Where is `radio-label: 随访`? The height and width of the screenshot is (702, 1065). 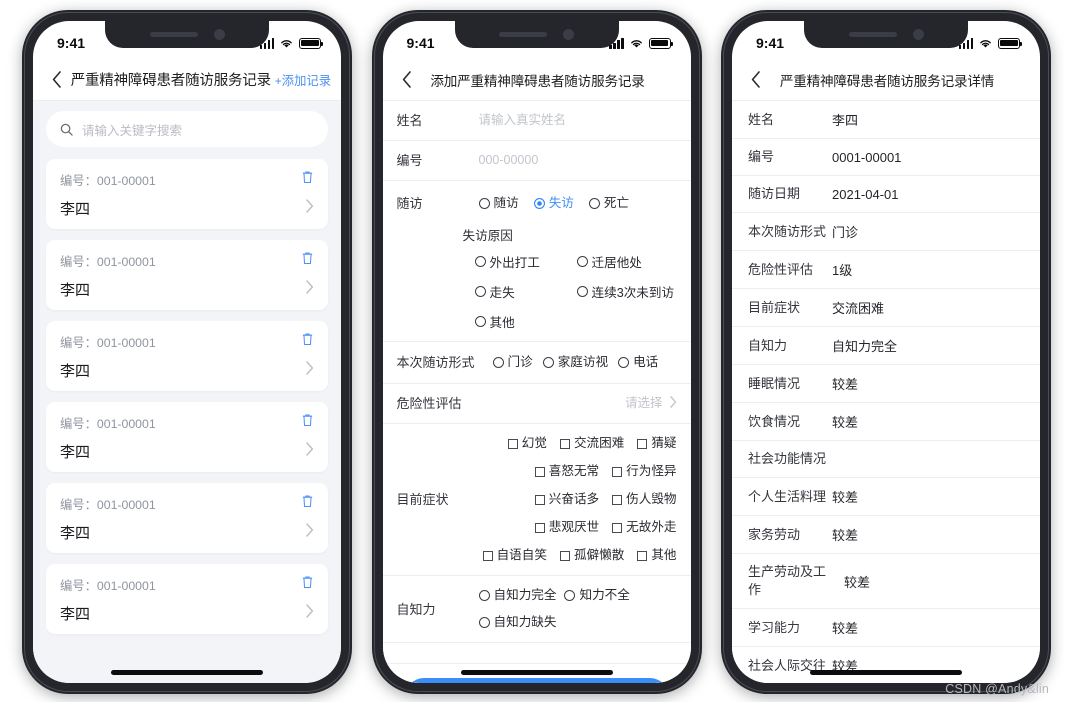 radio-label: 随访 is located at coordinates (506, 202).